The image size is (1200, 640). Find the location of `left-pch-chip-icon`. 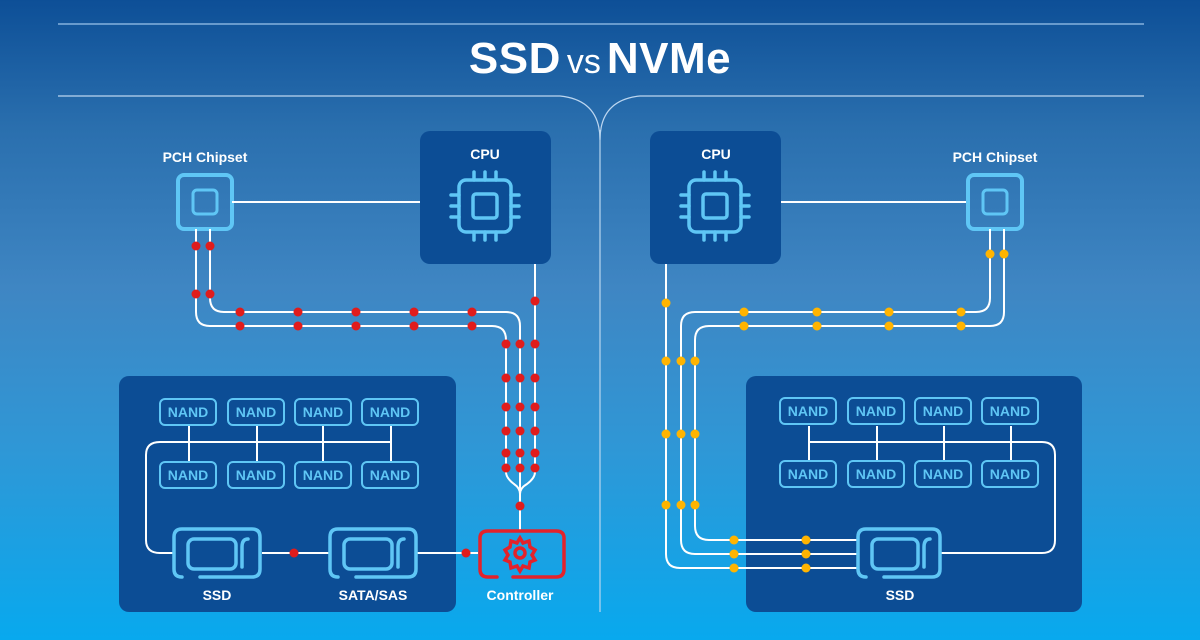

left-pch-chip-icon is located at coordinates (205, 202).